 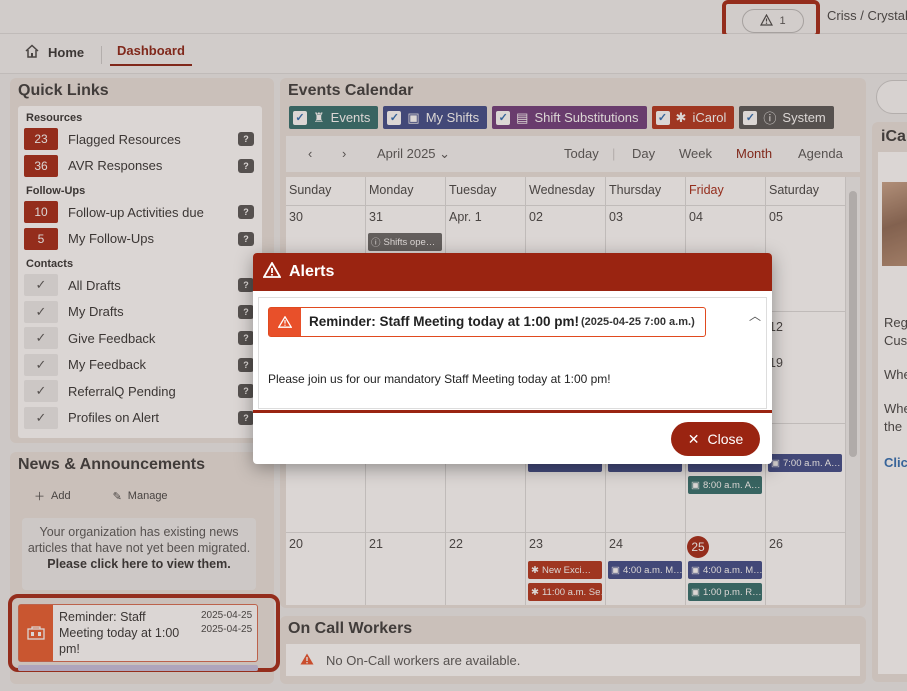 What do you see at coordinates (406, 569) in the screenshot?
I see `calendar-day: 21` at bounding box center [406, 569].